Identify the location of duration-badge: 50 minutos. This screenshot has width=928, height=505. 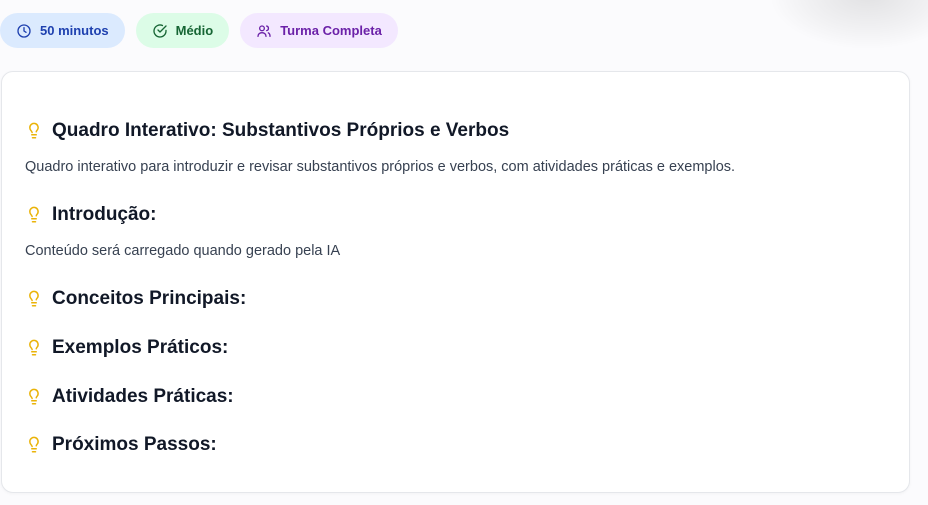
(62, 30).